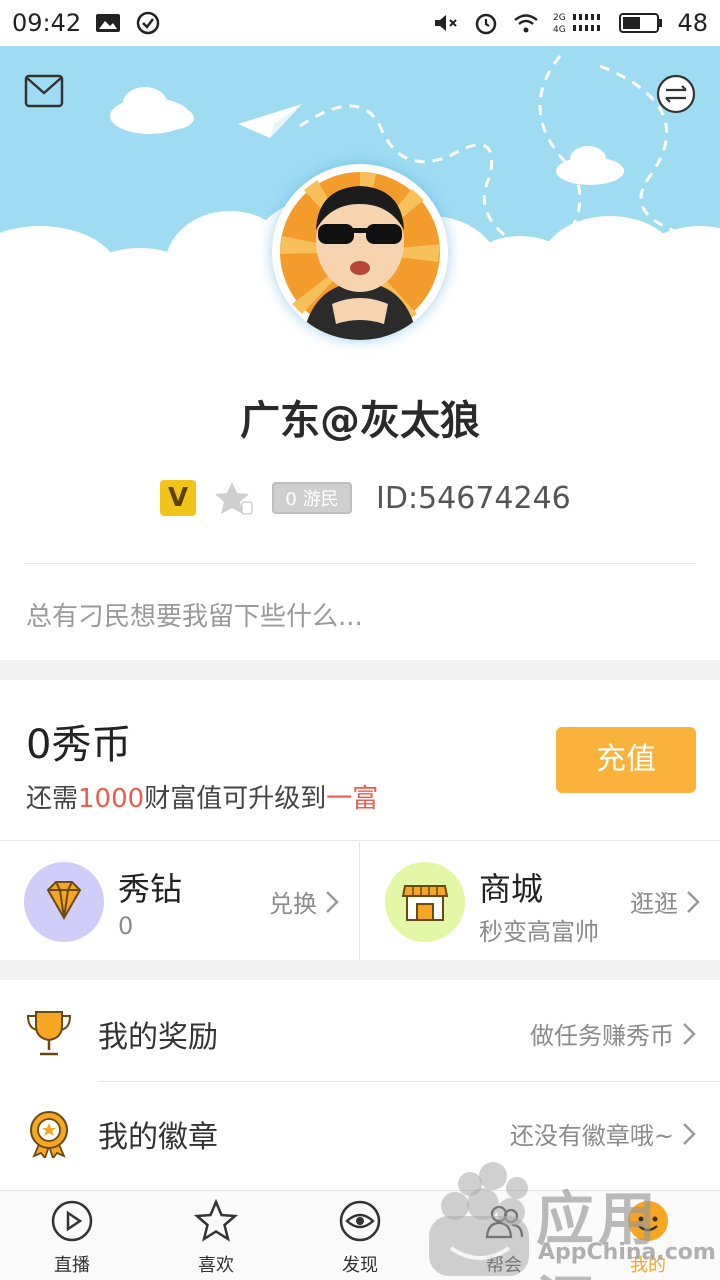 This screenshot has height=1280, width=720. I want to click on menu-hint: 做任务赚秀币, so click(613, 1033).